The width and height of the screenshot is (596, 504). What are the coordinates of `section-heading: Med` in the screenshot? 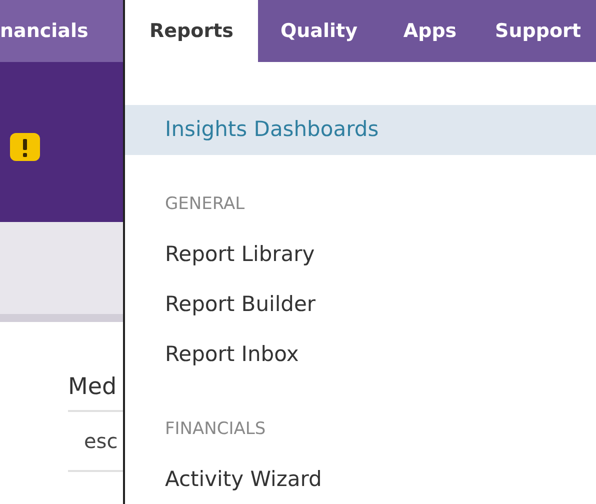 It's located at (93, 387).